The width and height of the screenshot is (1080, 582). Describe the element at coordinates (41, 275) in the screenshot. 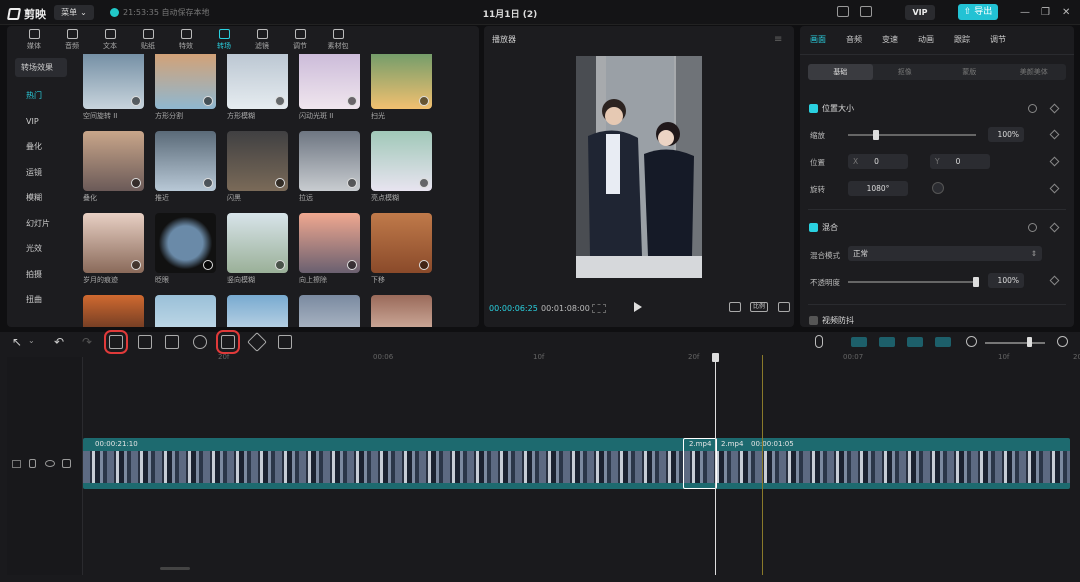

I see `sidebar-item-7: 拍摄` at that location.